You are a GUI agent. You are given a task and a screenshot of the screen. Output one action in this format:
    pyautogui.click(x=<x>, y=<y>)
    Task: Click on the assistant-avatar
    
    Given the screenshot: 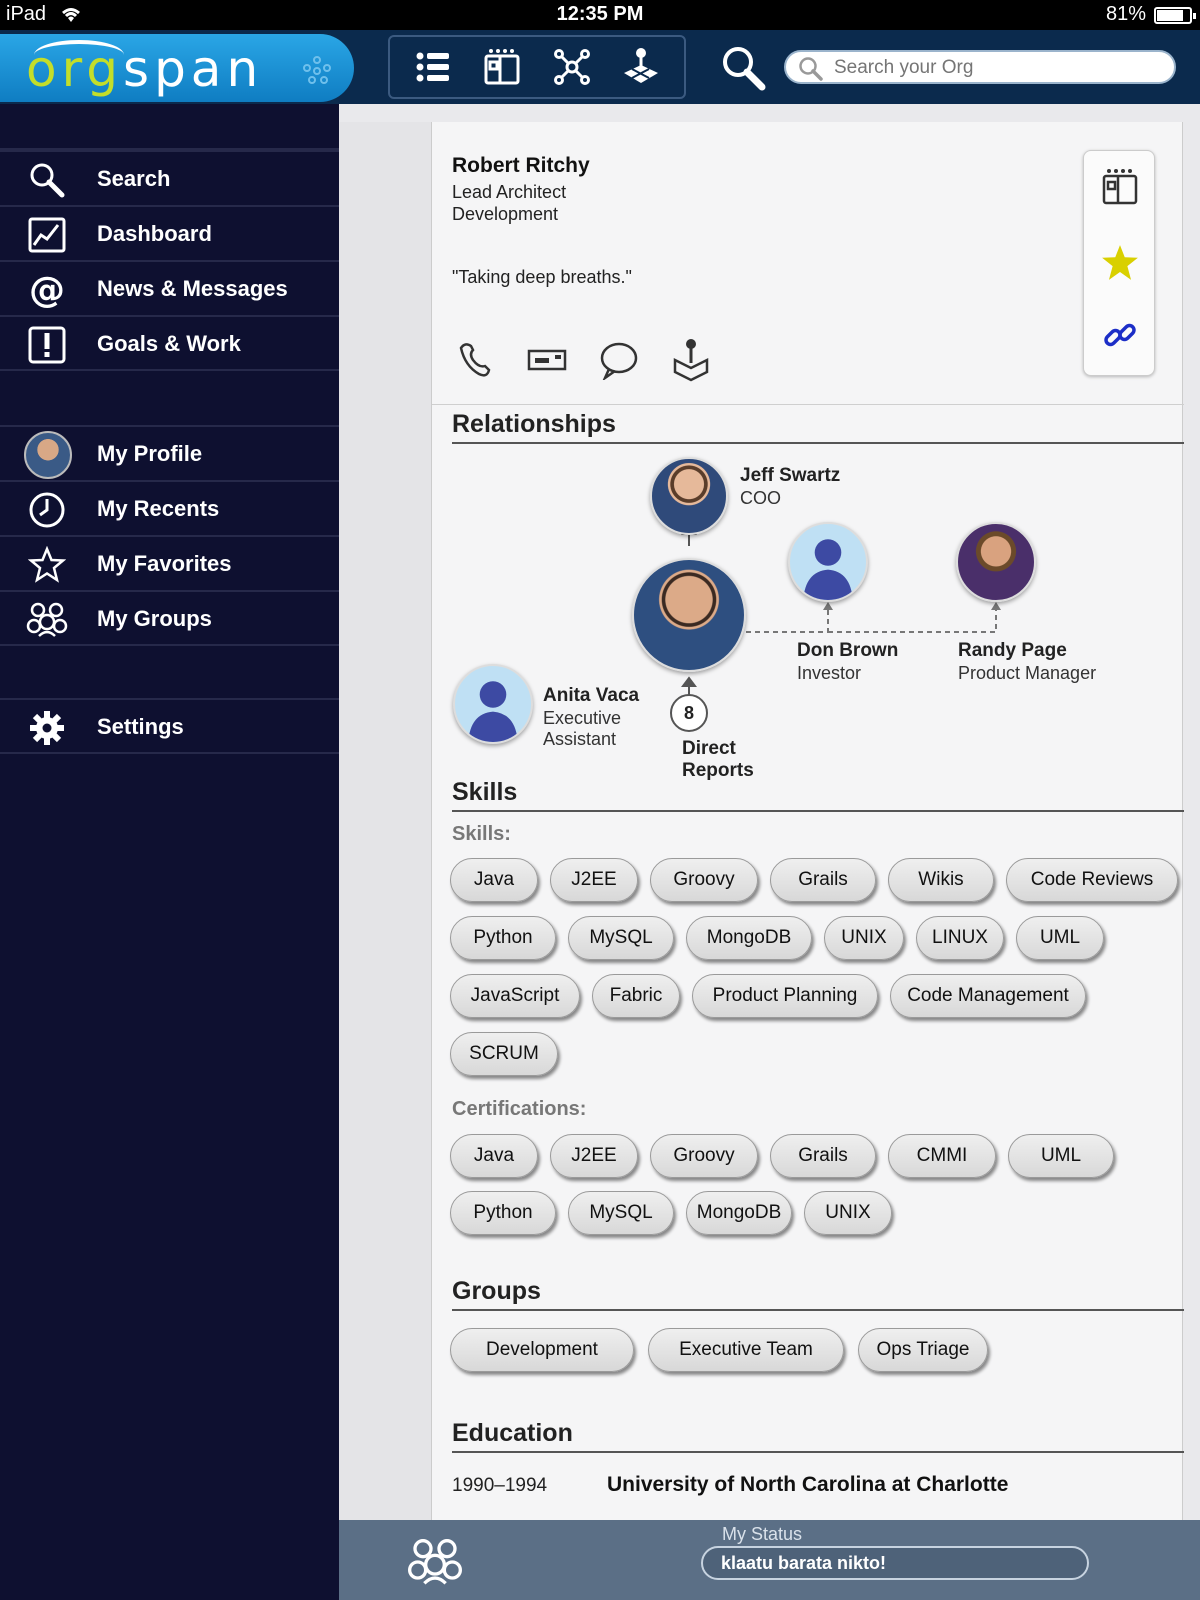 What is the action you would take?
    pyautogui.click(x=493, y=704)
    